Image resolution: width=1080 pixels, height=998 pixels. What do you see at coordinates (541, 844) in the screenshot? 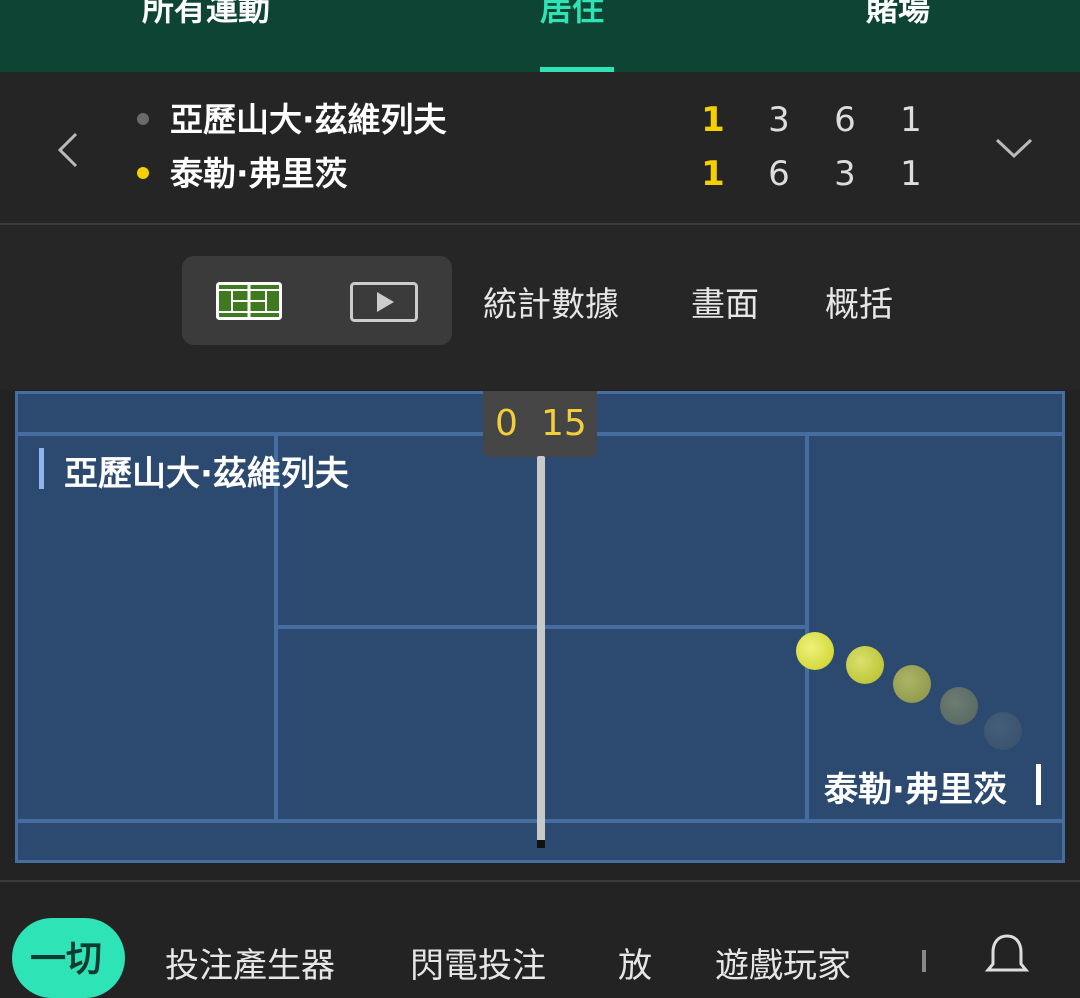
I see `net-post` at bounding box center [541, 844].